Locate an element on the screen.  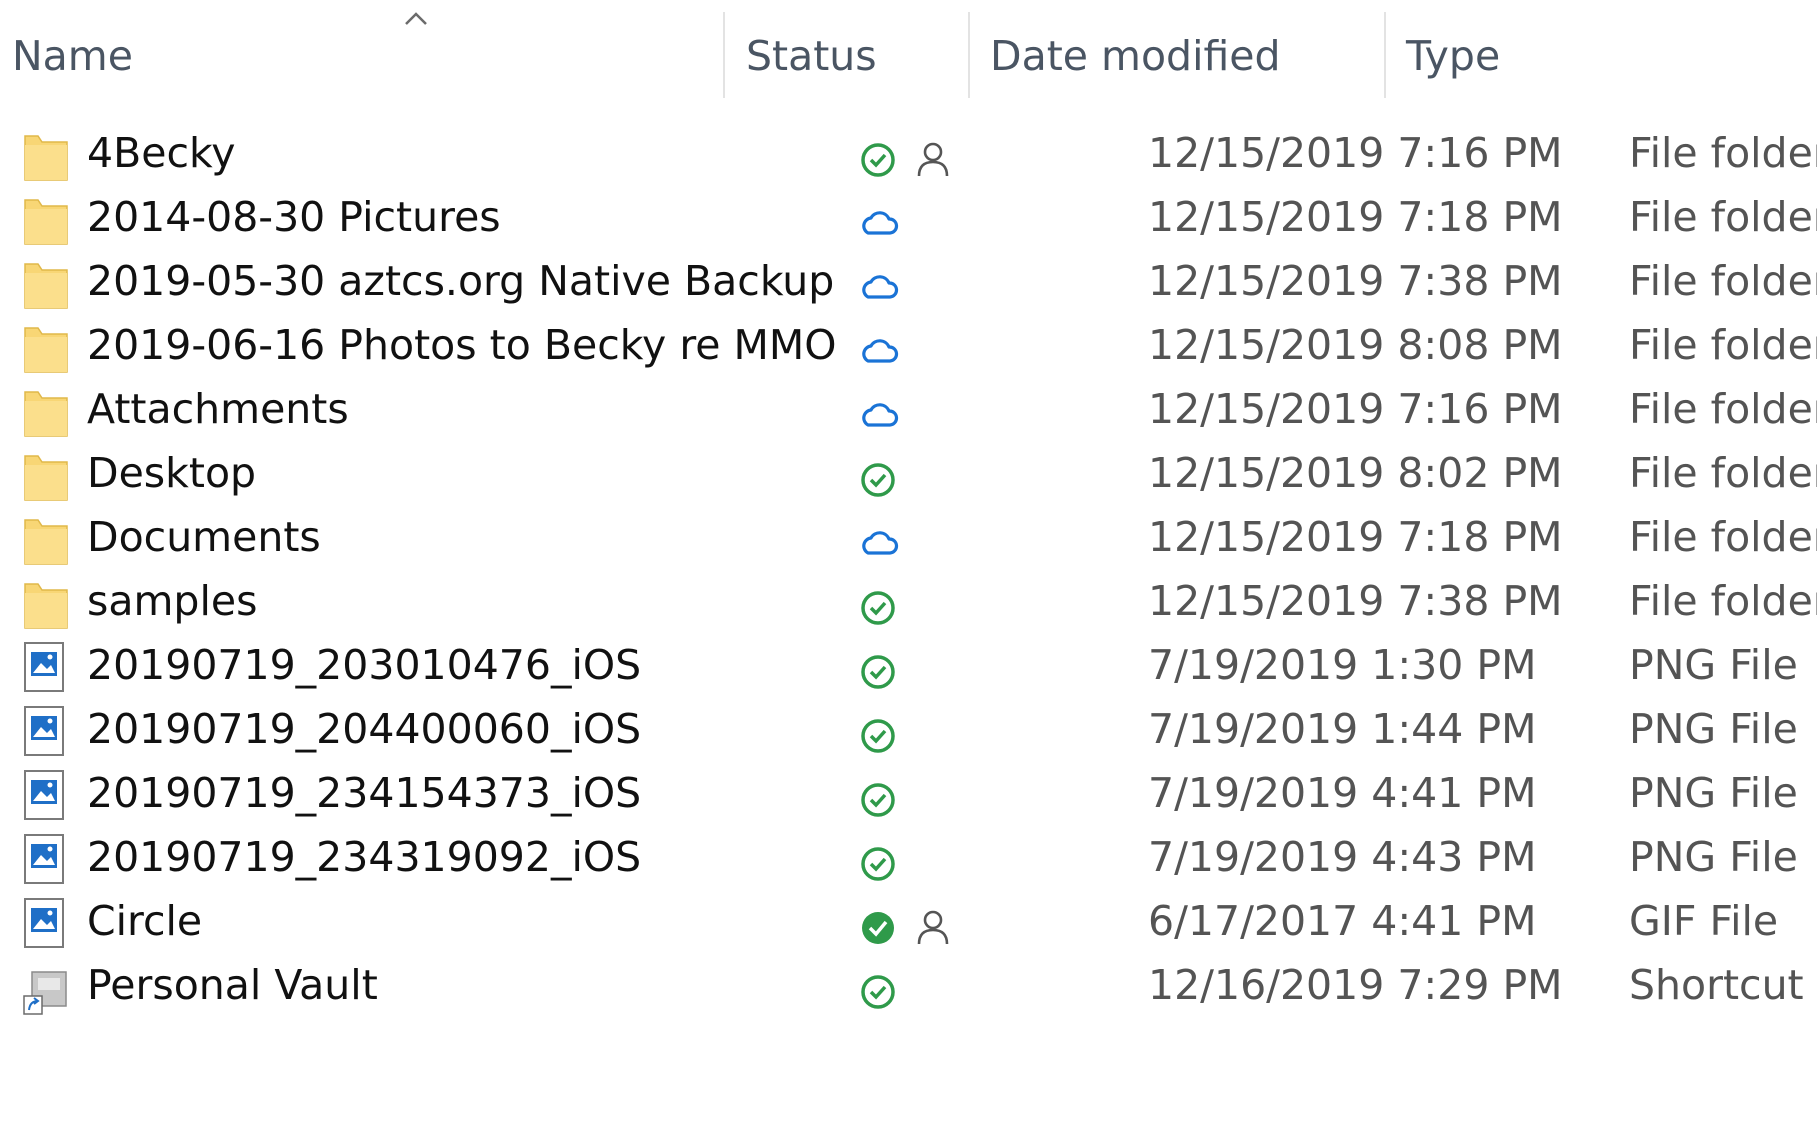
sort-ascending-icon is located at coordinates (416, 18).